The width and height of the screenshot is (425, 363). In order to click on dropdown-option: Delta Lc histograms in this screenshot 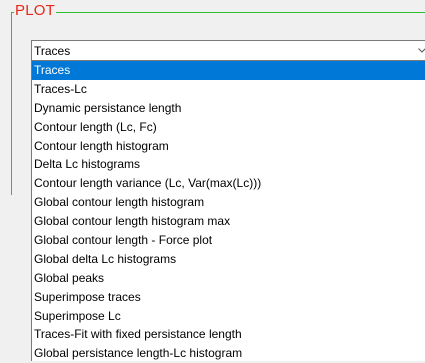, I will do `click(228, 164)`.